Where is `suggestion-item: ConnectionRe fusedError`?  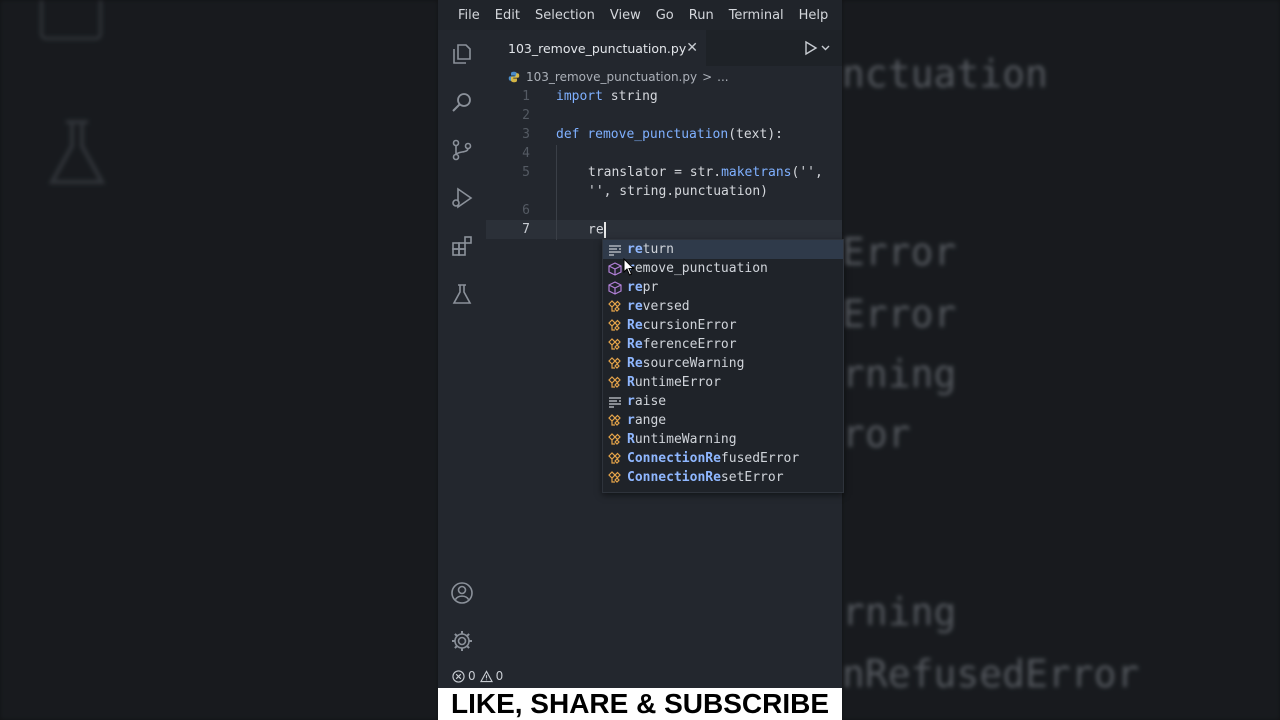
suggestion-item: ConnectionRe fusedError is located at coordinates (723, 458).